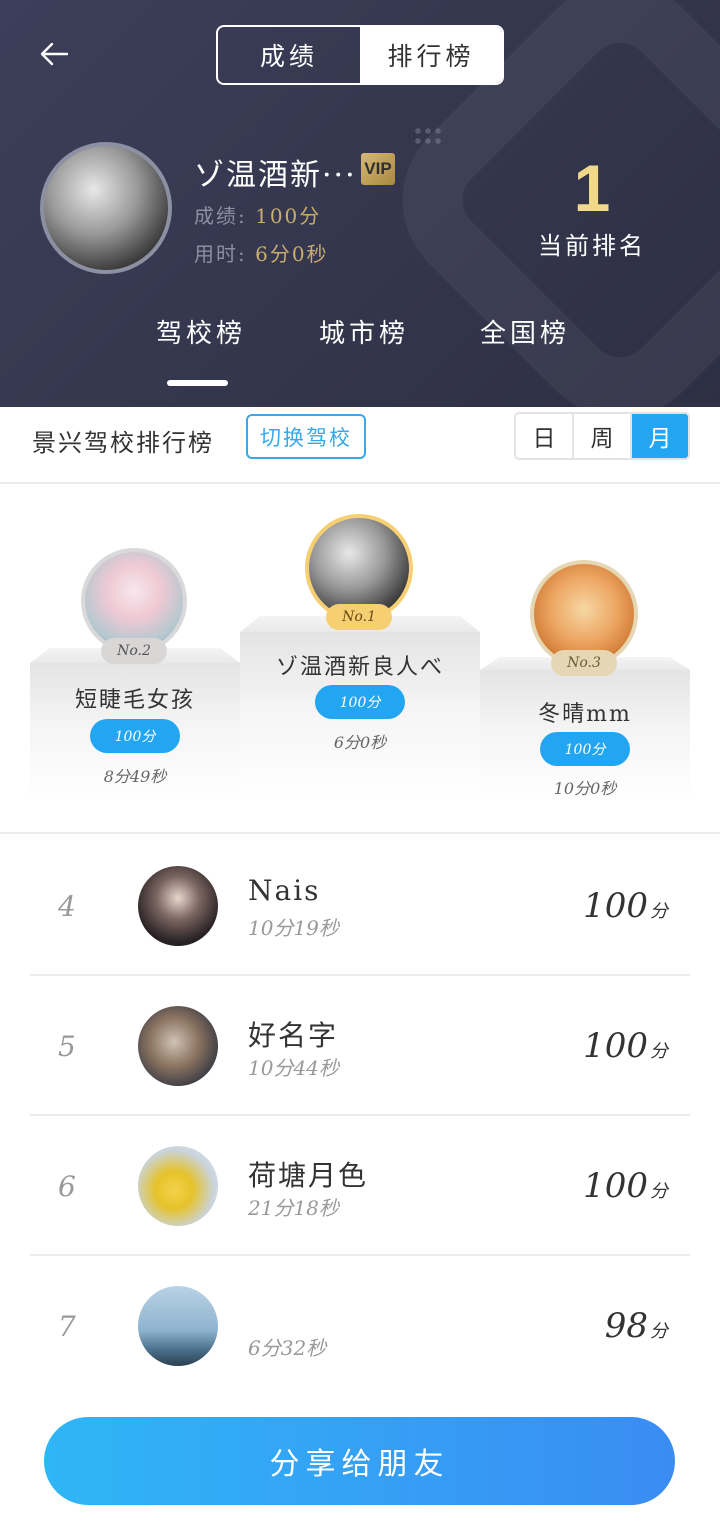 Image resolution: width=720 pixels, height=1535 pixels. Describe the element at coordinates (360, 702) in the screenshot. I see `first-place-score: 100分` at that location.